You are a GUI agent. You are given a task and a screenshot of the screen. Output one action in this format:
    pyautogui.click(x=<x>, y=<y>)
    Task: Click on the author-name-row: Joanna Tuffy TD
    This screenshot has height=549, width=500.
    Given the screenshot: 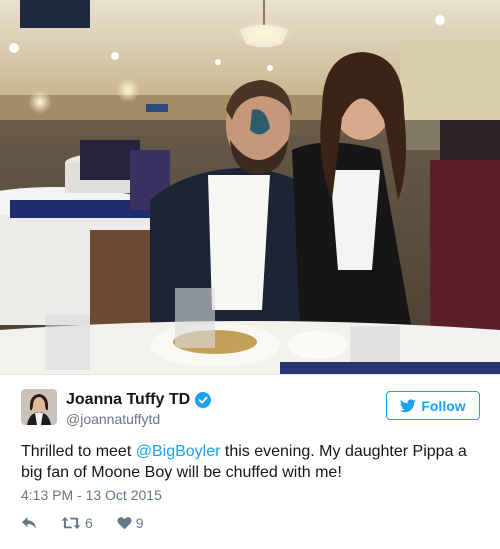 What is the action you would take?
    pyautogui.click(x=139, y=400)
    